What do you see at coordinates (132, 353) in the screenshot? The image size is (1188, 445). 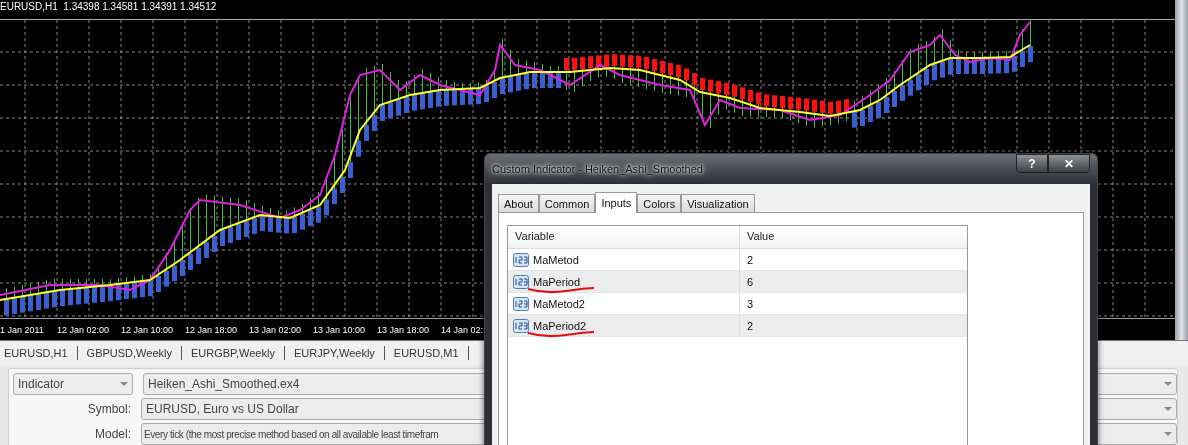 I see `chart-tab: GBPUSD,Weekly` at bounding box center [132, 353].